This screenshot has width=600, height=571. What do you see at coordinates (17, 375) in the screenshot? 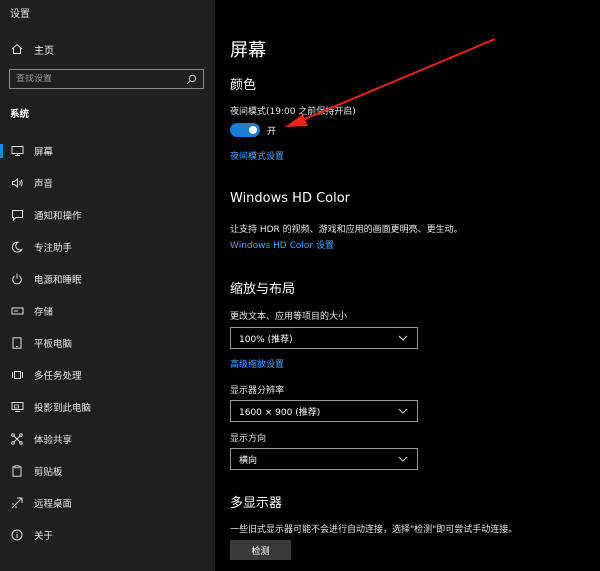
I see `multitask-icon` at bounding box center [17, 375].